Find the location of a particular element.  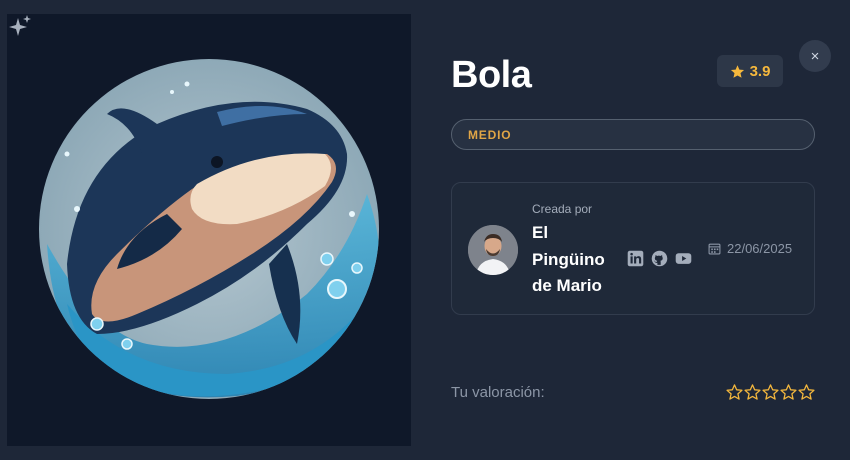

star-4-icon is located at coordinates (788, 392).